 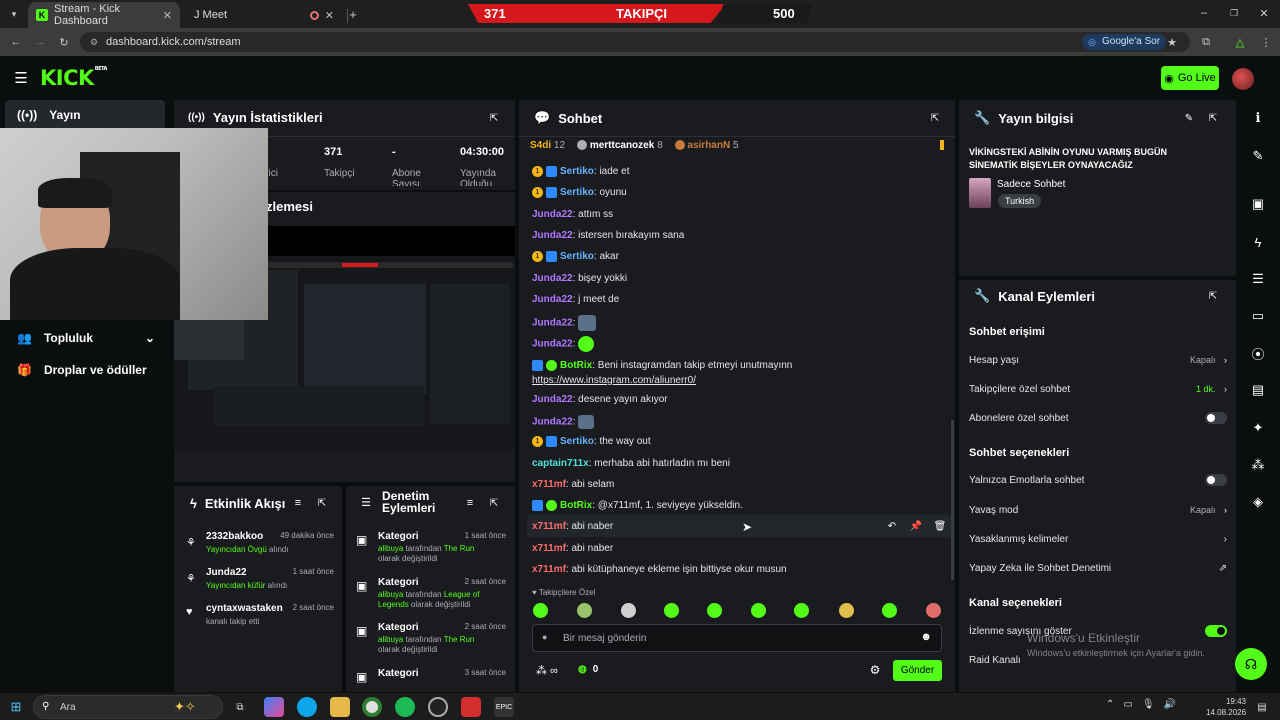 What do you see at coordinates (582, 669) in the screenshot?
I see `points-icon: ◍` at bounding box center [582, 669].